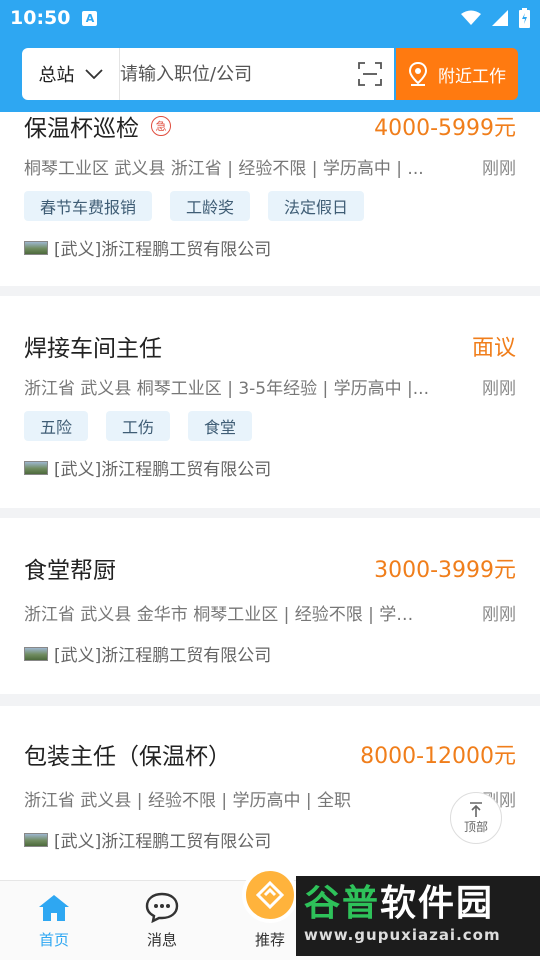 Image resolution: width=540 pixels, height=960 pixels. Describe the element at coordinates (438, 756) in the screenshot. I see `job-salary: 8000-12000元` at that location.